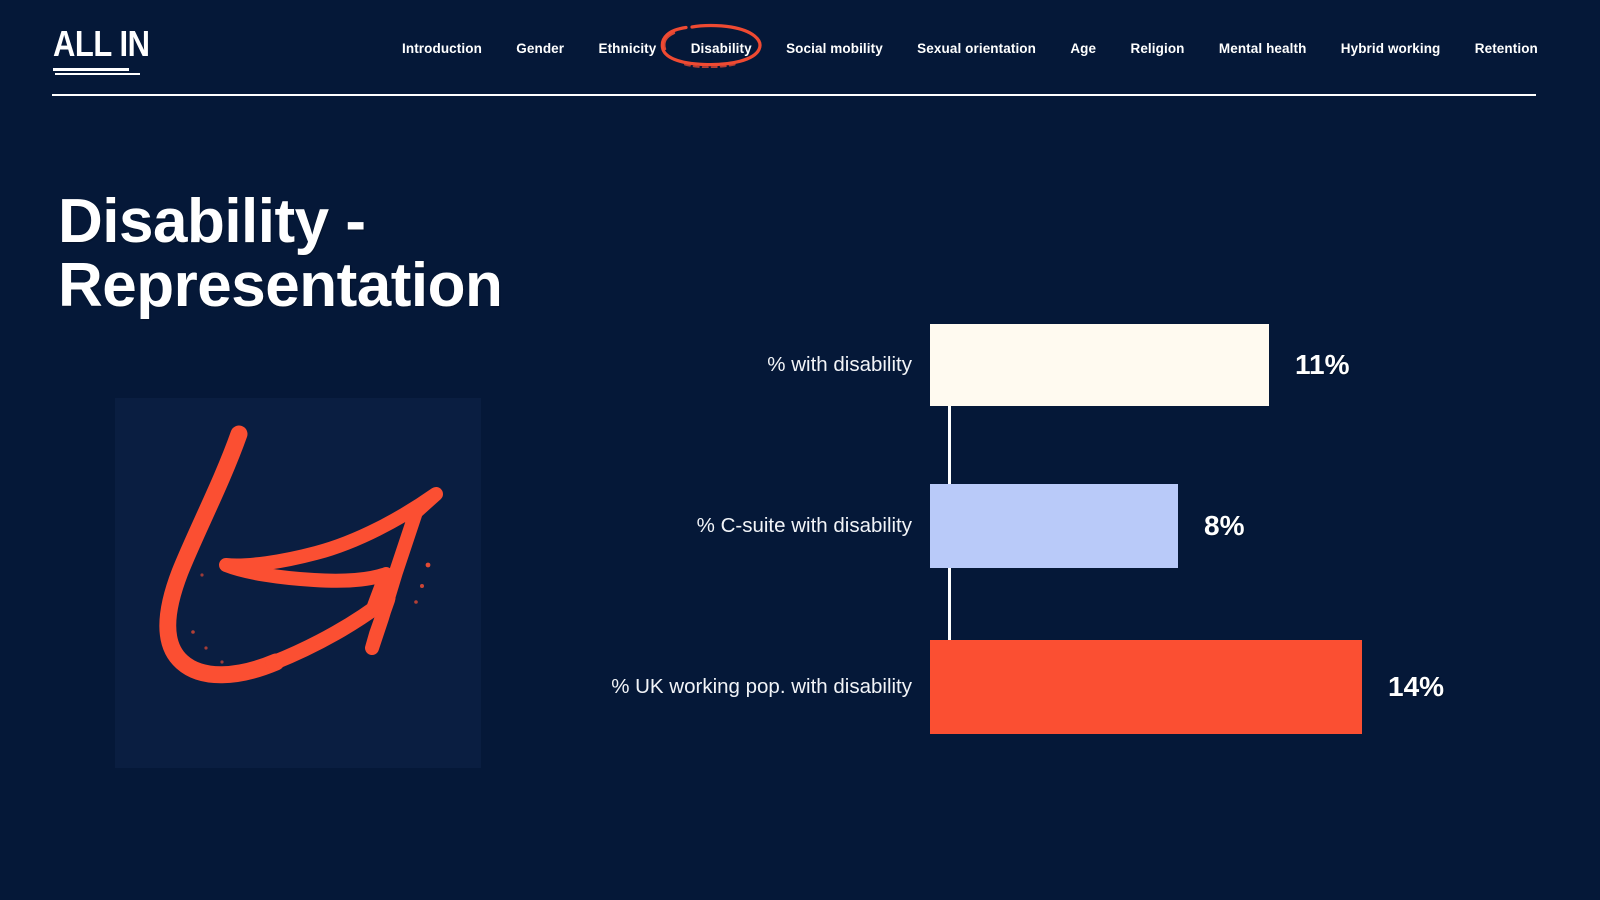 Image resolution: width=1600 pixels, height=900 pixels. I want to click on nav-item-label: Sexual orientation, so click(976, 48).